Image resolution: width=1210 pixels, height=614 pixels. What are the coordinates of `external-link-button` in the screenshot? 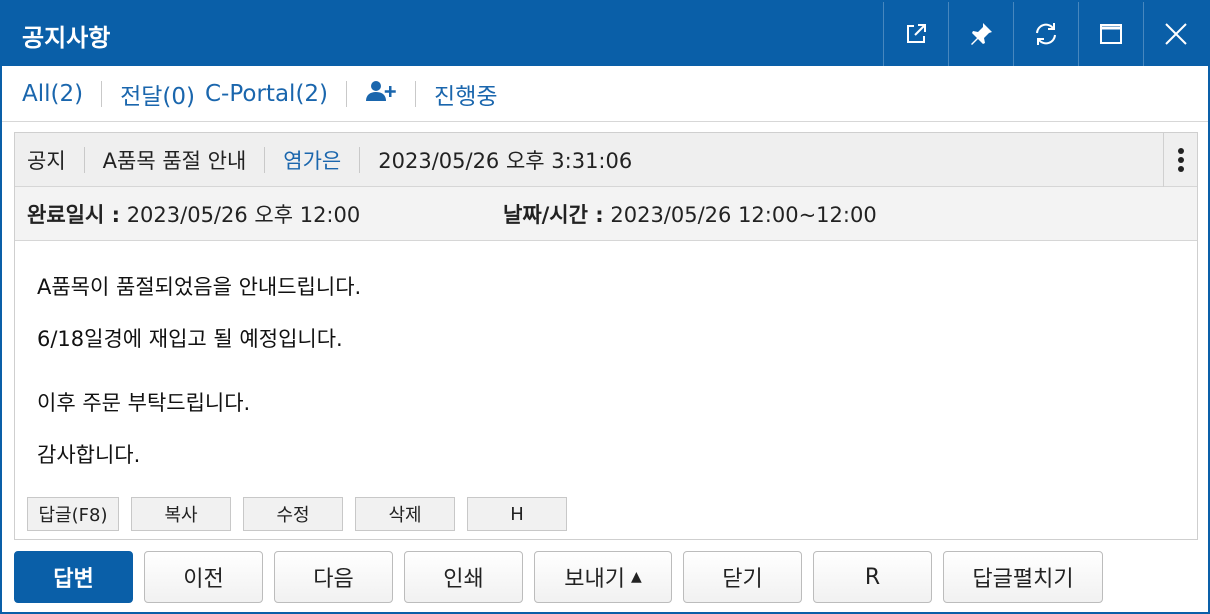 It's located at (915, 34).